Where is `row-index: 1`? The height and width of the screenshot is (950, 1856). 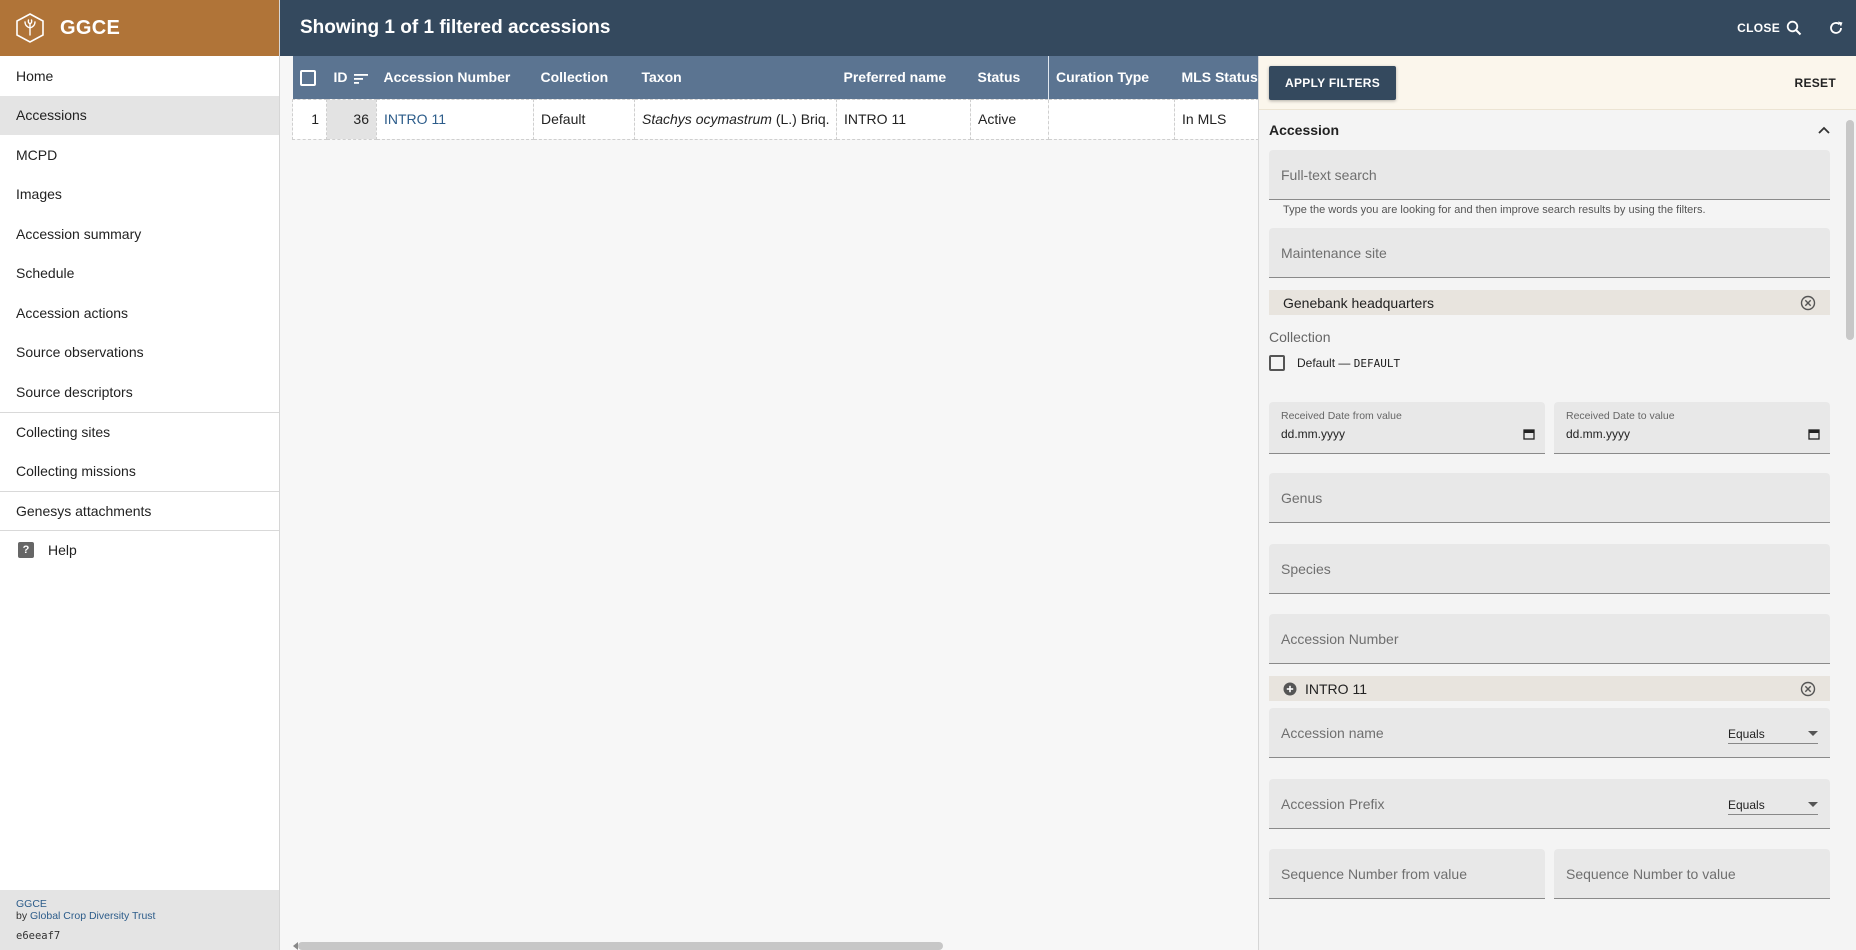 row-index: 1 is located at coordinates (309, 119).